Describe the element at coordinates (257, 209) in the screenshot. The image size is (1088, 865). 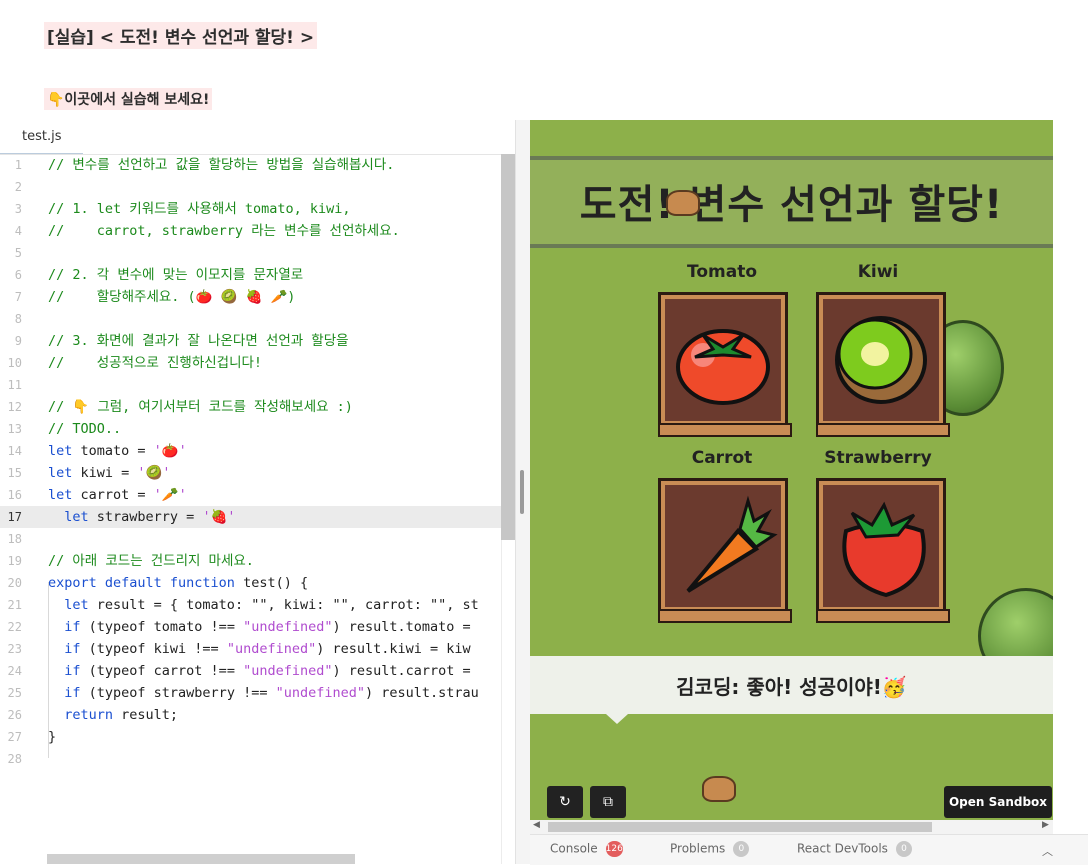
I see `code-line: 3 // 1. let 키워드를 사용해서 tomato, kiwi,` at that location.